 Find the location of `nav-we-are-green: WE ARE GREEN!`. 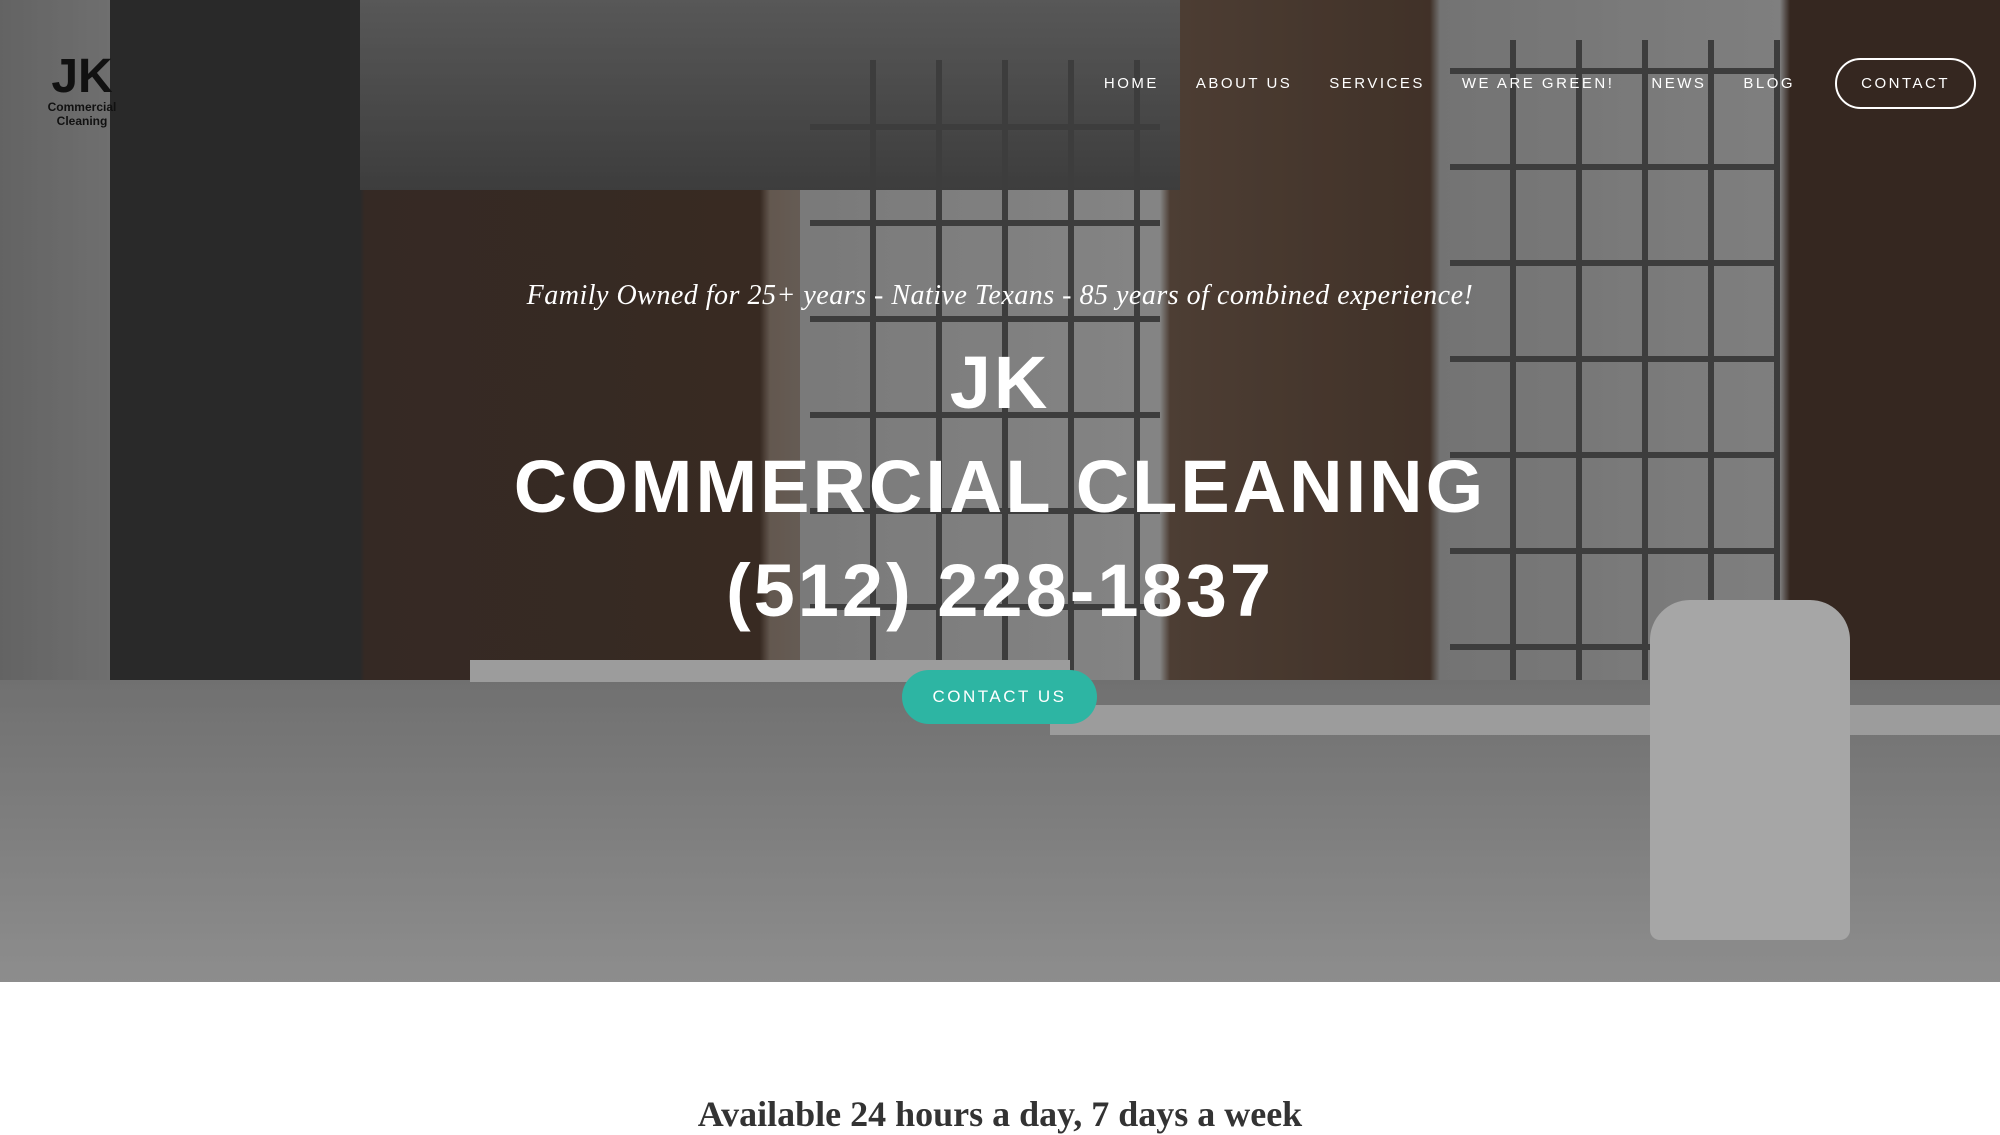

nav-we-are-green: WE ARE GREEN! is located at coordinates (1538, 83).